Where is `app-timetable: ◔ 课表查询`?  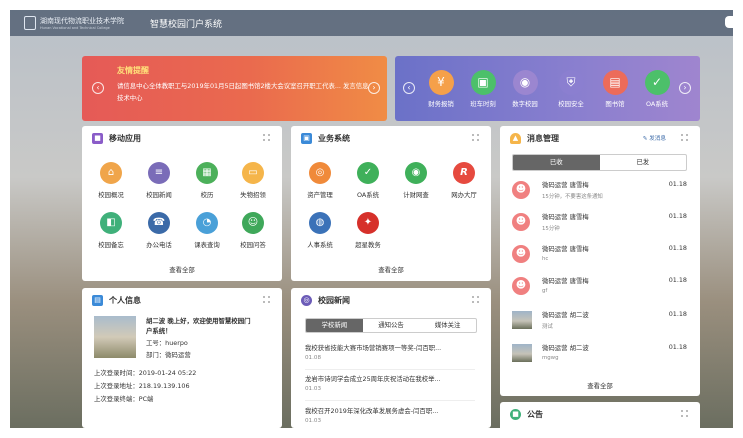 app-timetable: ◔ 课表查询 is located at coordinates (207, 230).